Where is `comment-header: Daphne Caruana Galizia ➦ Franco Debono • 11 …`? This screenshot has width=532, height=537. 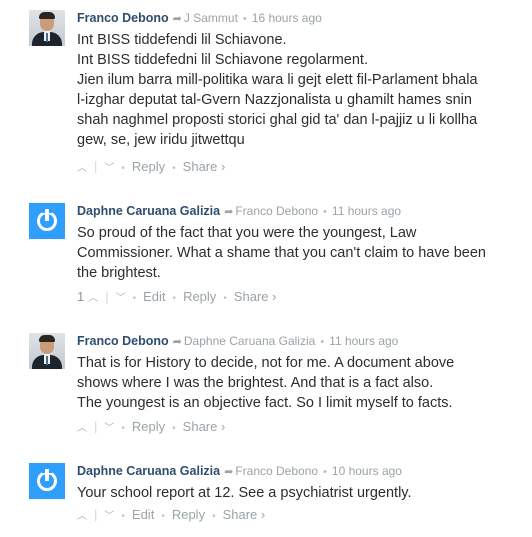
comment-header: Daphne Caruana Galizia ➦ Franco Debono • 11 … is located at coordinates (239, 211).